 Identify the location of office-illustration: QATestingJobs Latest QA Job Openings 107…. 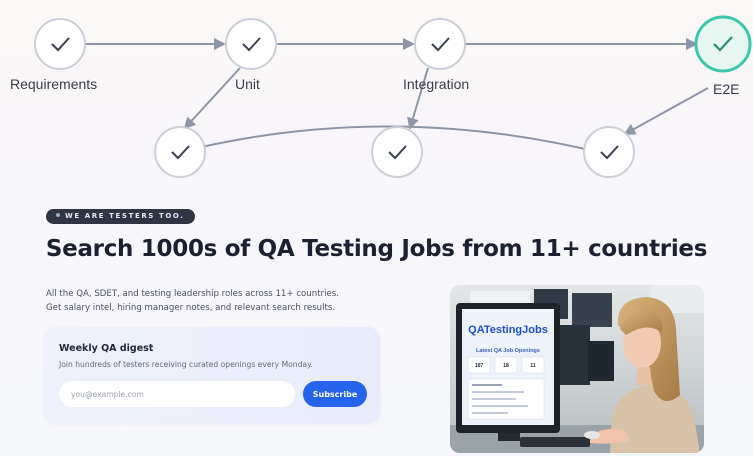
(577, 369).